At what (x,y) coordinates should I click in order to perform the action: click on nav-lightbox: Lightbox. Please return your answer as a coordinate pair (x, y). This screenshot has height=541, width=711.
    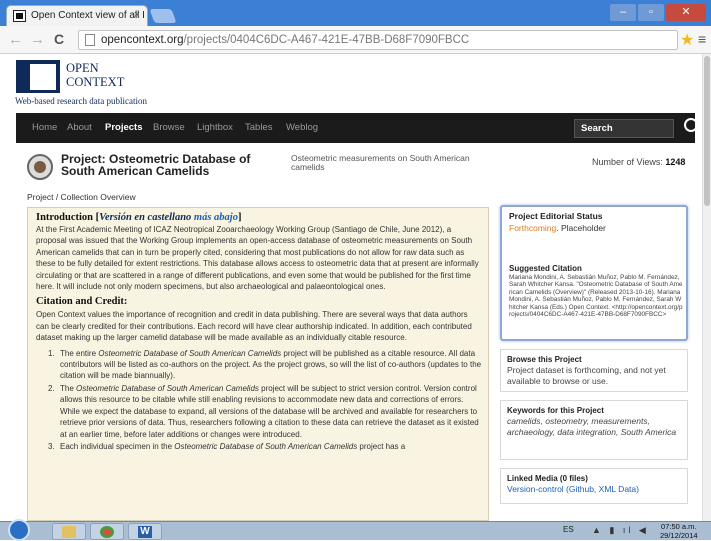
    Looking at the image, I should click on (215, 127).